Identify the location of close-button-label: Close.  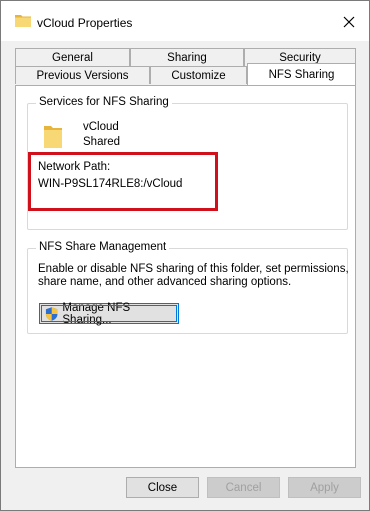
(162, 487).